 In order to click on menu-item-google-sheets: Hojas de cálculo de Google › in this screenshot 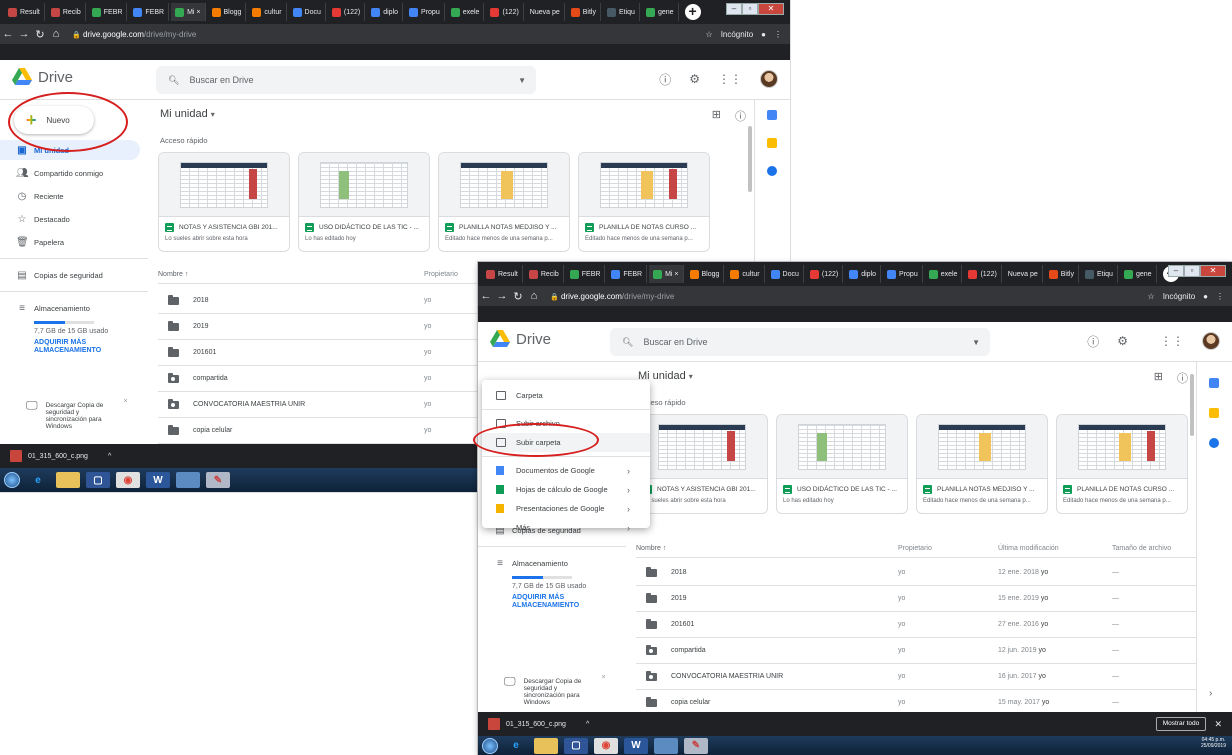, I will do `click(566, 489)`.